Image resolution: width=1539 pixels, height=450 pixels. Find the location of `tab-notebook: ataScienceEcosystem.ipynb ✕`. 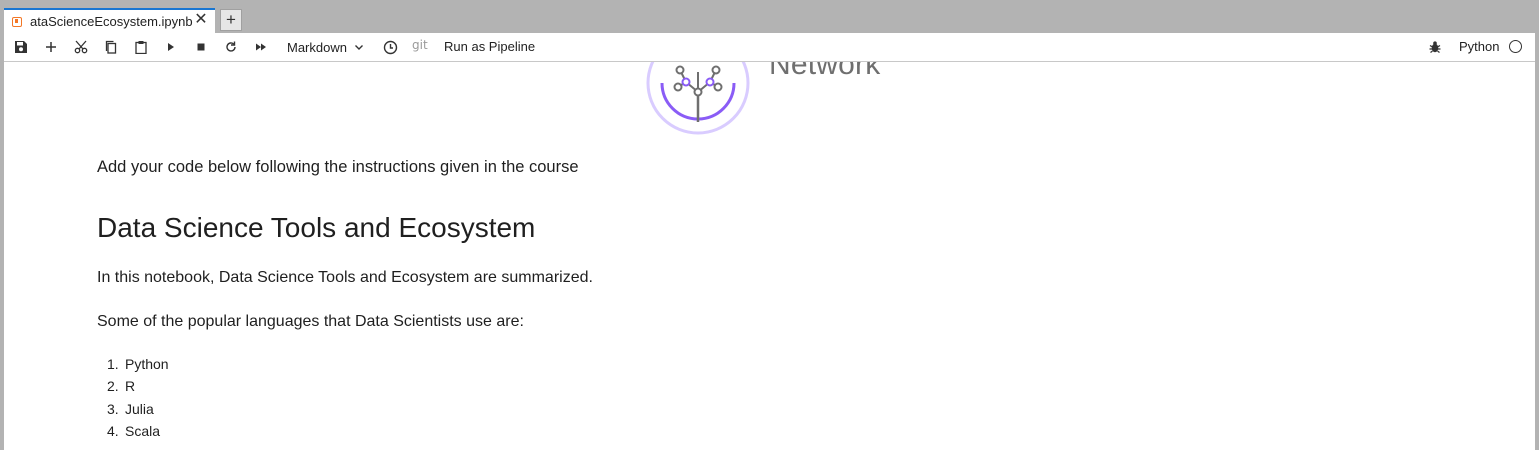

tab-notebook: ataScienceEcosystem.ipynb ✕ is located at coordinates (109, 20).